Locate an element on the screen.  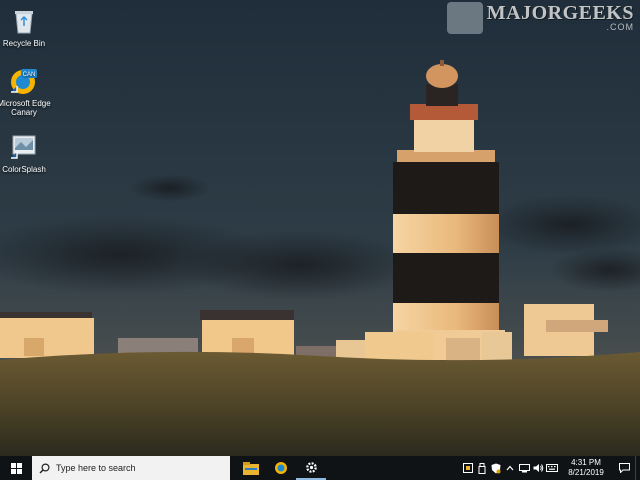
desktop-icon-colorsplash: ColorSplash is located at coordinates (28, 153).